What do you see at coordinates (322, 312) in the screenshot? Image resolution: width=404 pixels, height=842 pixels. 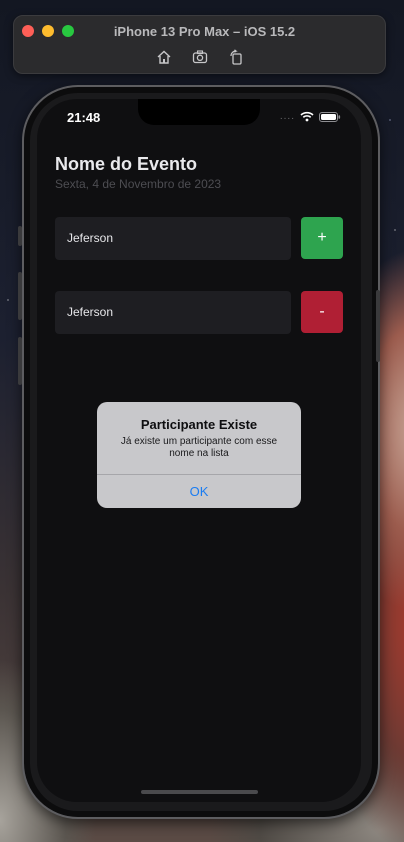 I see `remove-participant-button: -` at bounding box center [322, 312].